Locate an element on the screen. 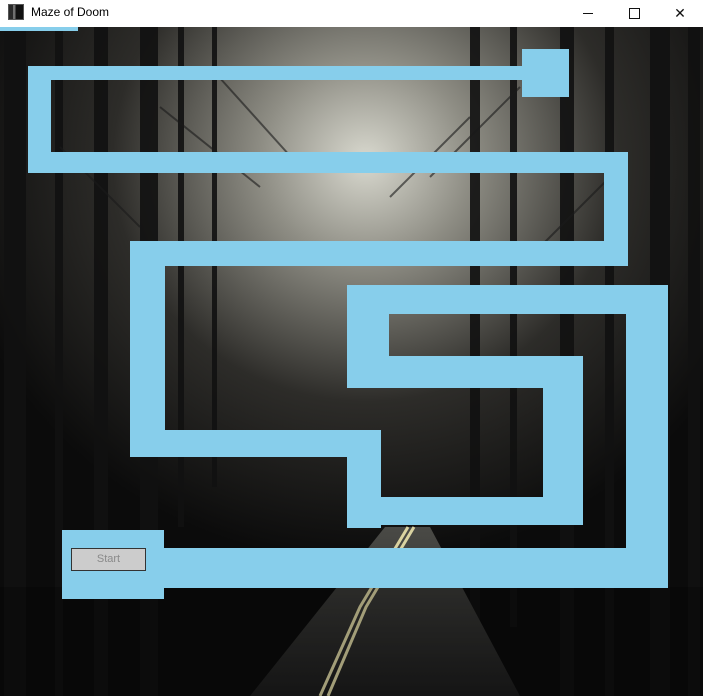 This screenshot has width=703, height=696. maximize-icon is located at coordinates (634, 13).